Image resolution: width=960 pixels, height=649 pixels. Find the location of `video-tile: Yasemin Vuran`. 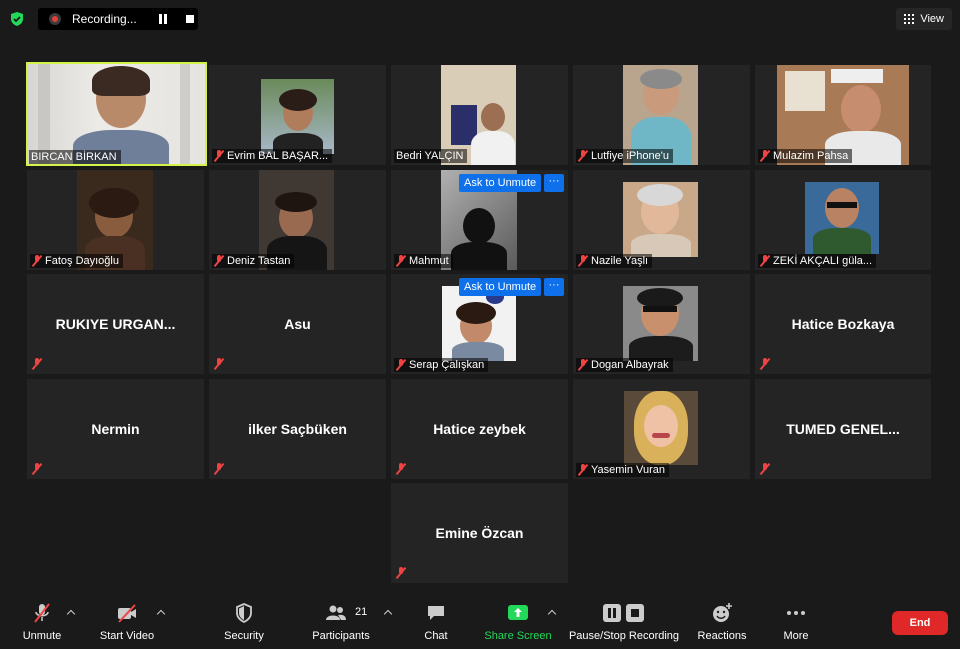

video-tile: Yasemin Vuran is located at coordinates (661, 429).